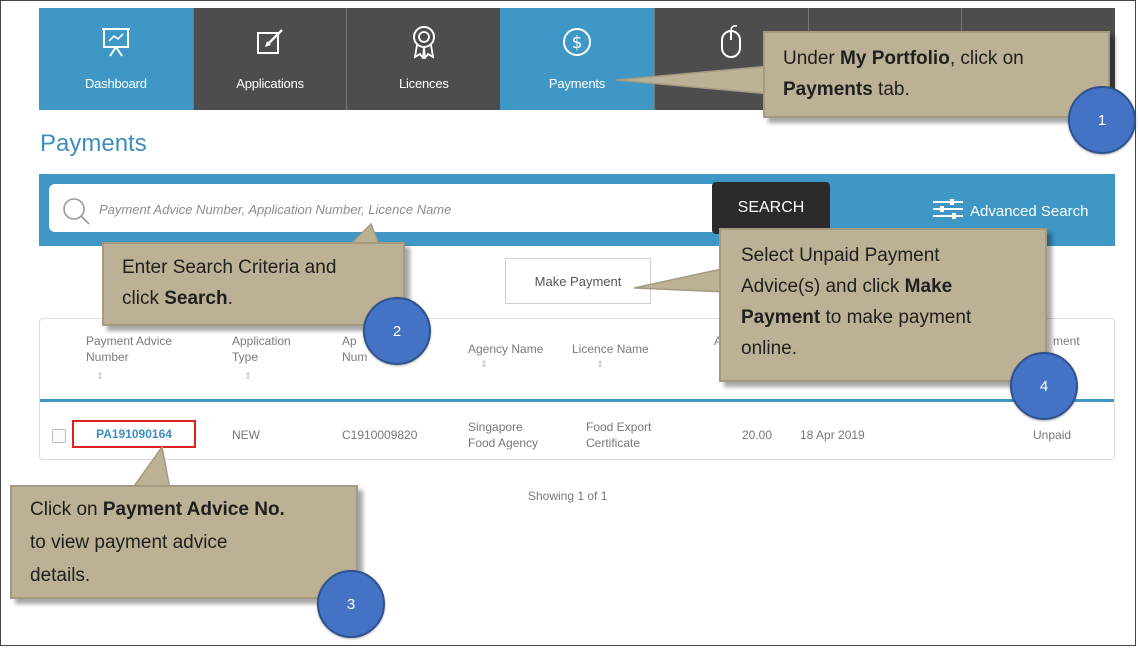 The image size is (1138, 648). I want to click on callout-2: Enter Search Criteria and click Search., so click(253, 284).